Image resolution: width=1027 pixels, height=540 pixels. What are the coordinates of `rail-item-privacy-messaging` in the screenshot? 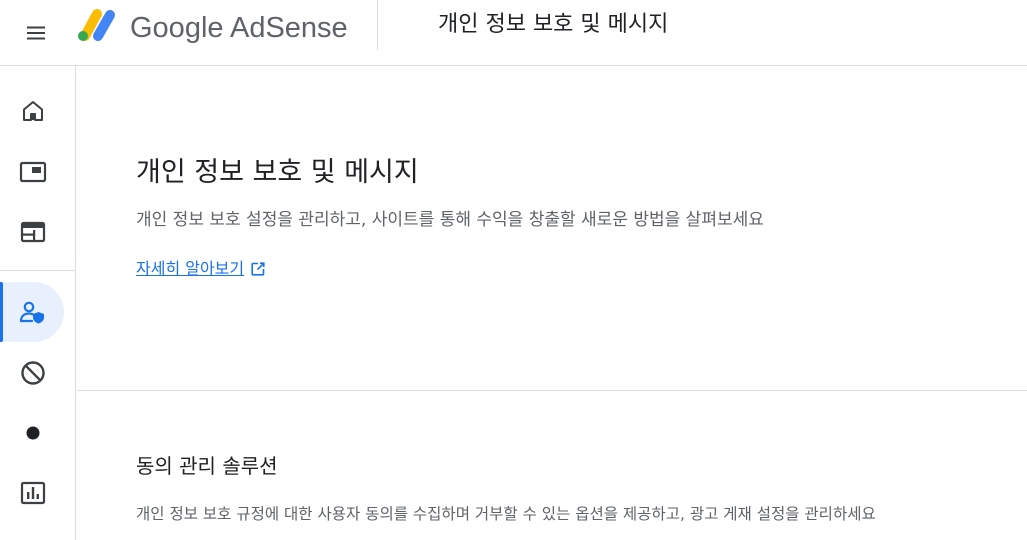 It's located at (32, 312).